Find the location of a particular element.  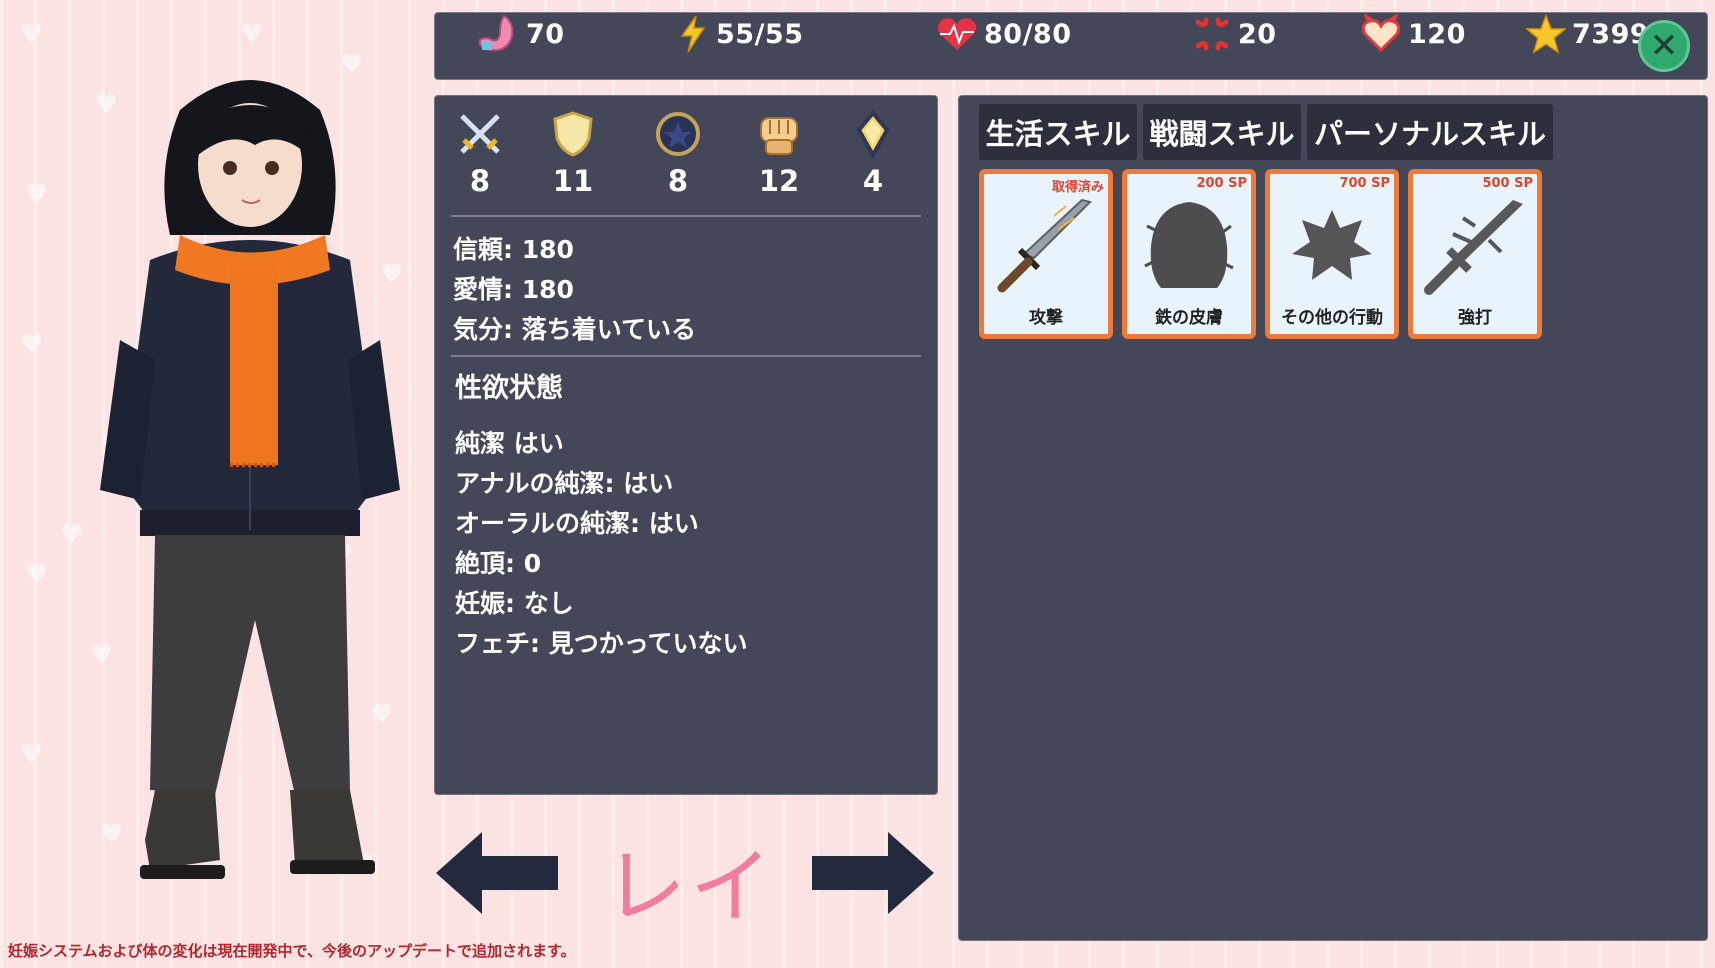

hunger-stat: 70 is located at coordinates (519, 34).